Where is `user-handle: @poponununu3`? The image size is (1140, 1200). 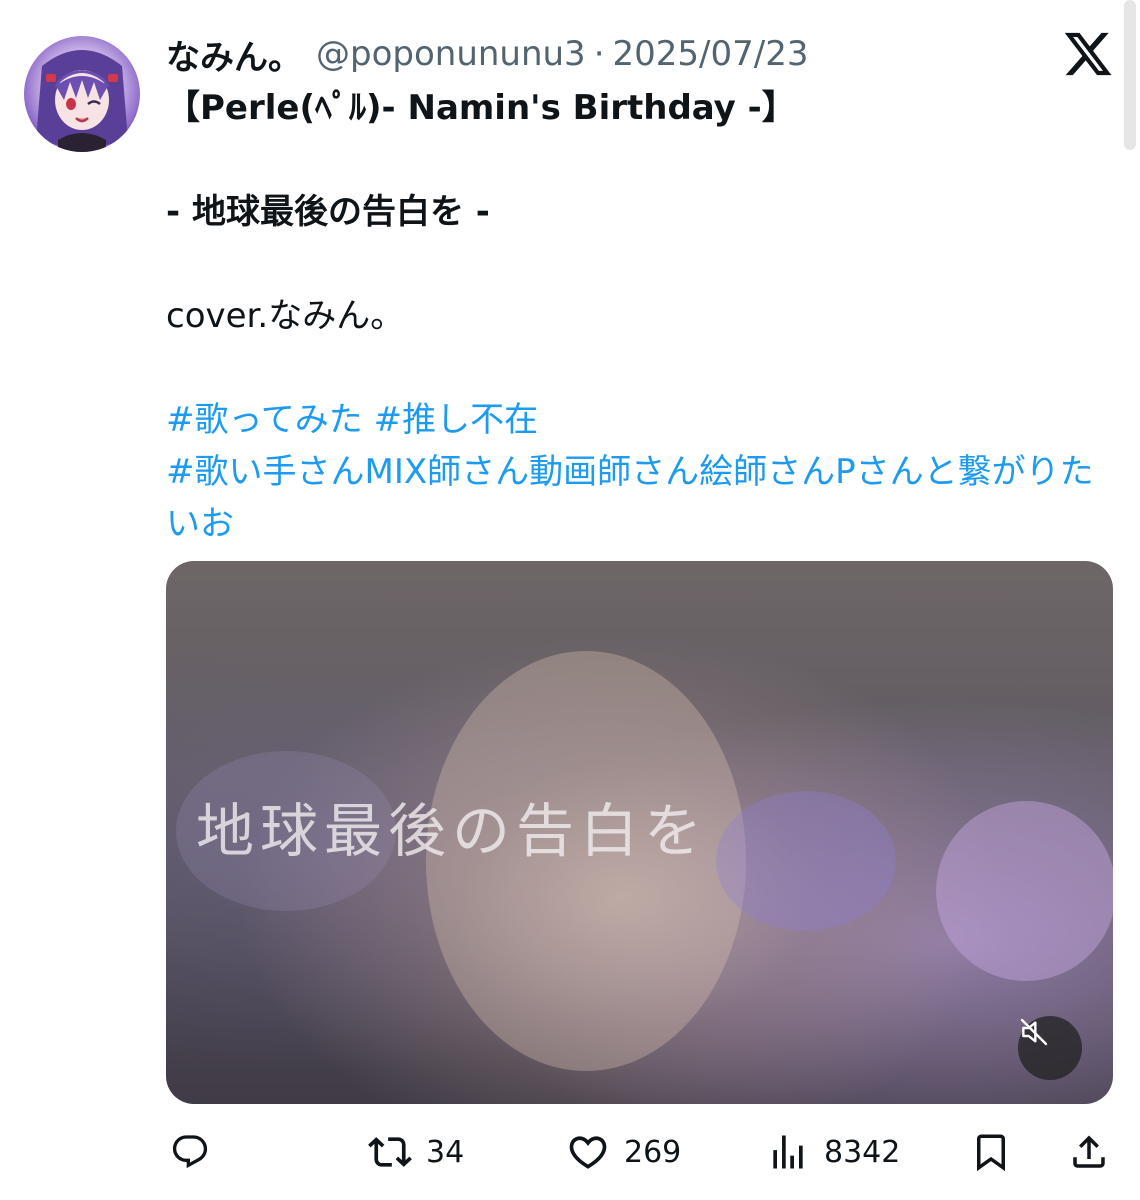 user-handle: @poponununu3 is located at coordinates (451, 54).